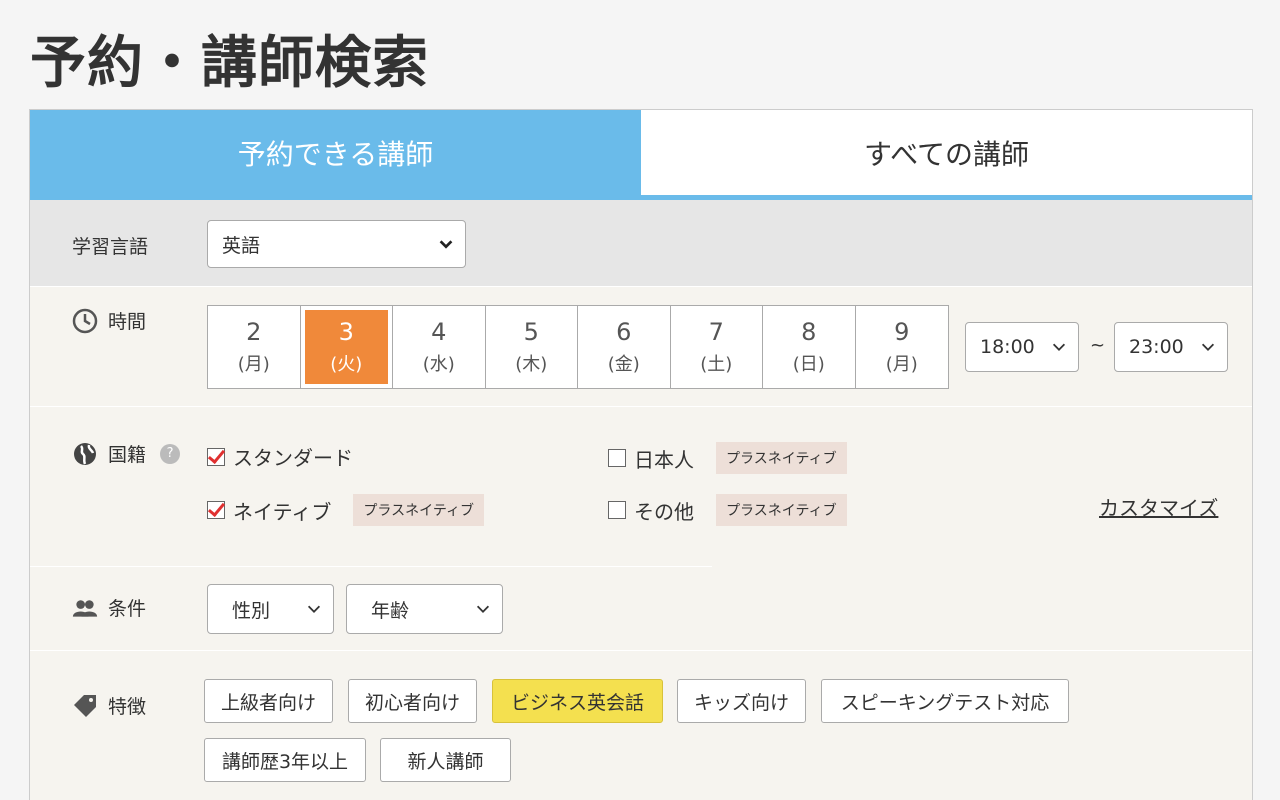  Describe the element at coordinates (664, 459) in the screenshot. I see `checkbox-label: 日本人` at that location.